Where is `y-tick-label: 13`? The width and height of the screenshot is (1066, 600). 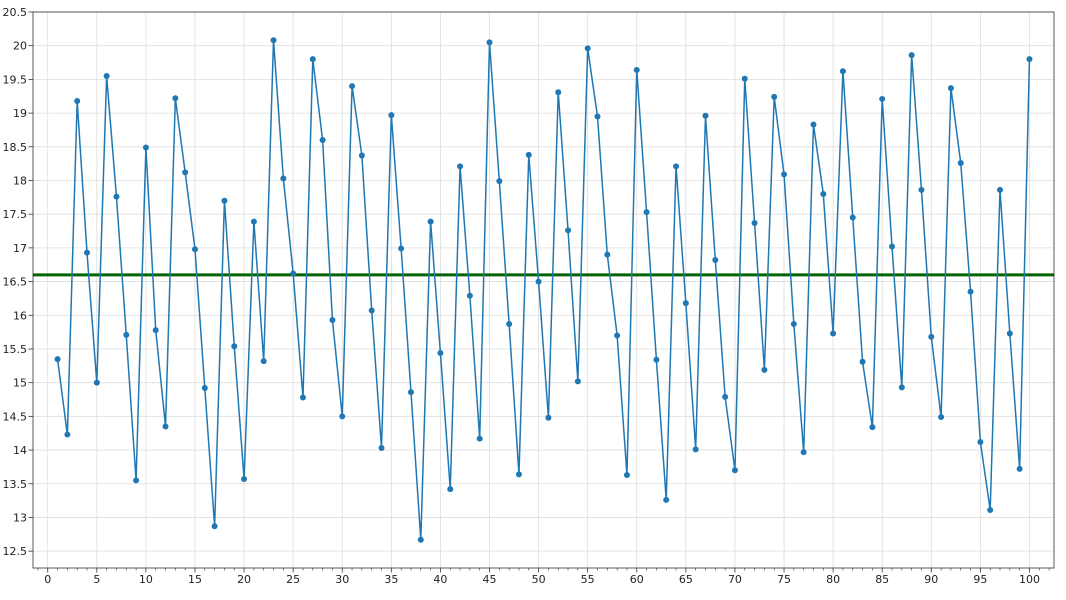
y-tick-label: 13 is located at coordinates (20, 517).